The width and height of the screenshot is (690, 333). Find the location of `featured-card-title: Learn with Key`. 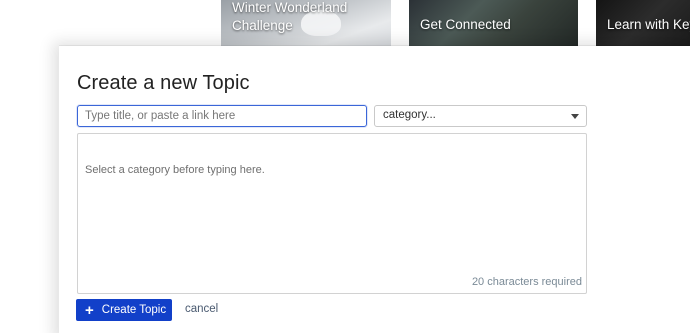

featured-card-title: Learn with Key is located at coordinates (648, 24).